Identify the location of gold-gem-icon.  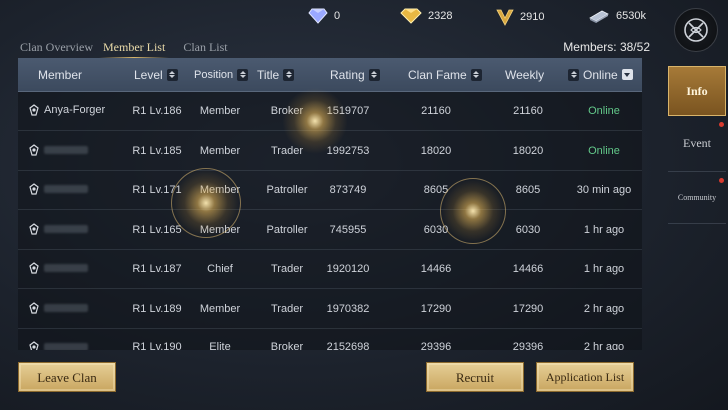
(411, 16).